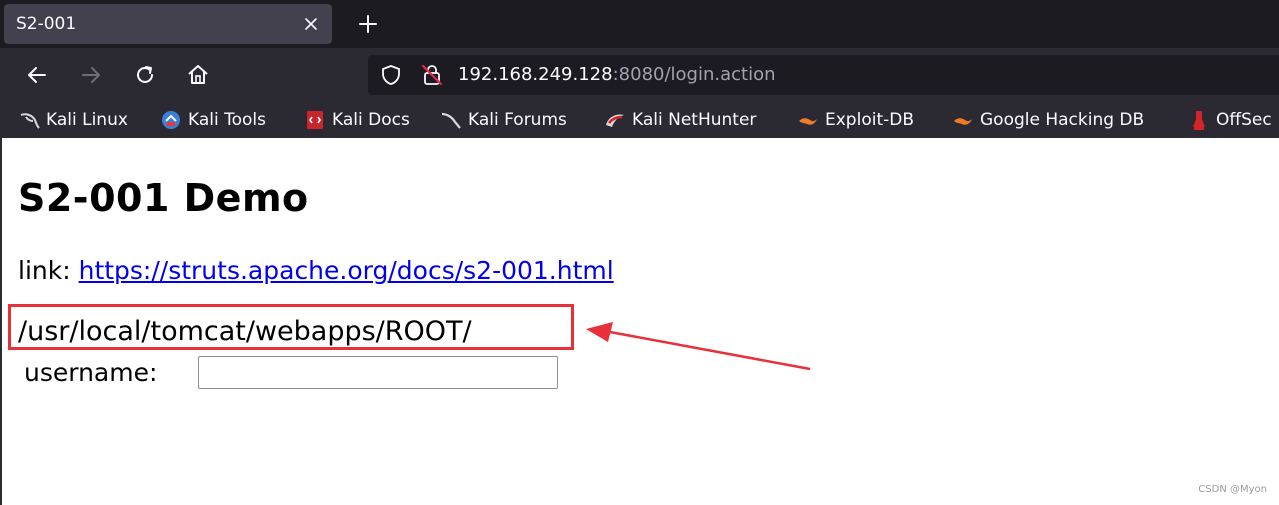  Describe the element at coordinates (311, 24) in the screenshot. I see `close-tab-icon` at that location.